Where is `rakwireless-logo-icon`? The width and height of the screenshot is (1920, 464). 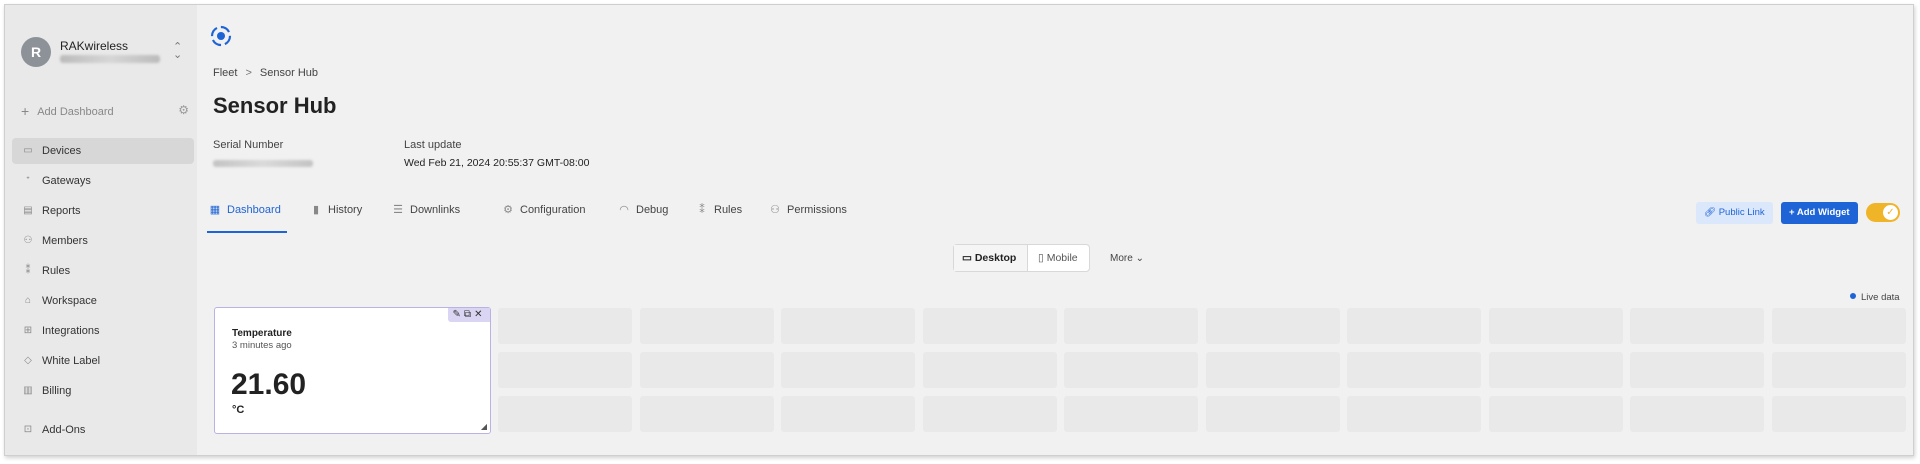 rakwireless-logo-icon is located at coordinates (221, 36).